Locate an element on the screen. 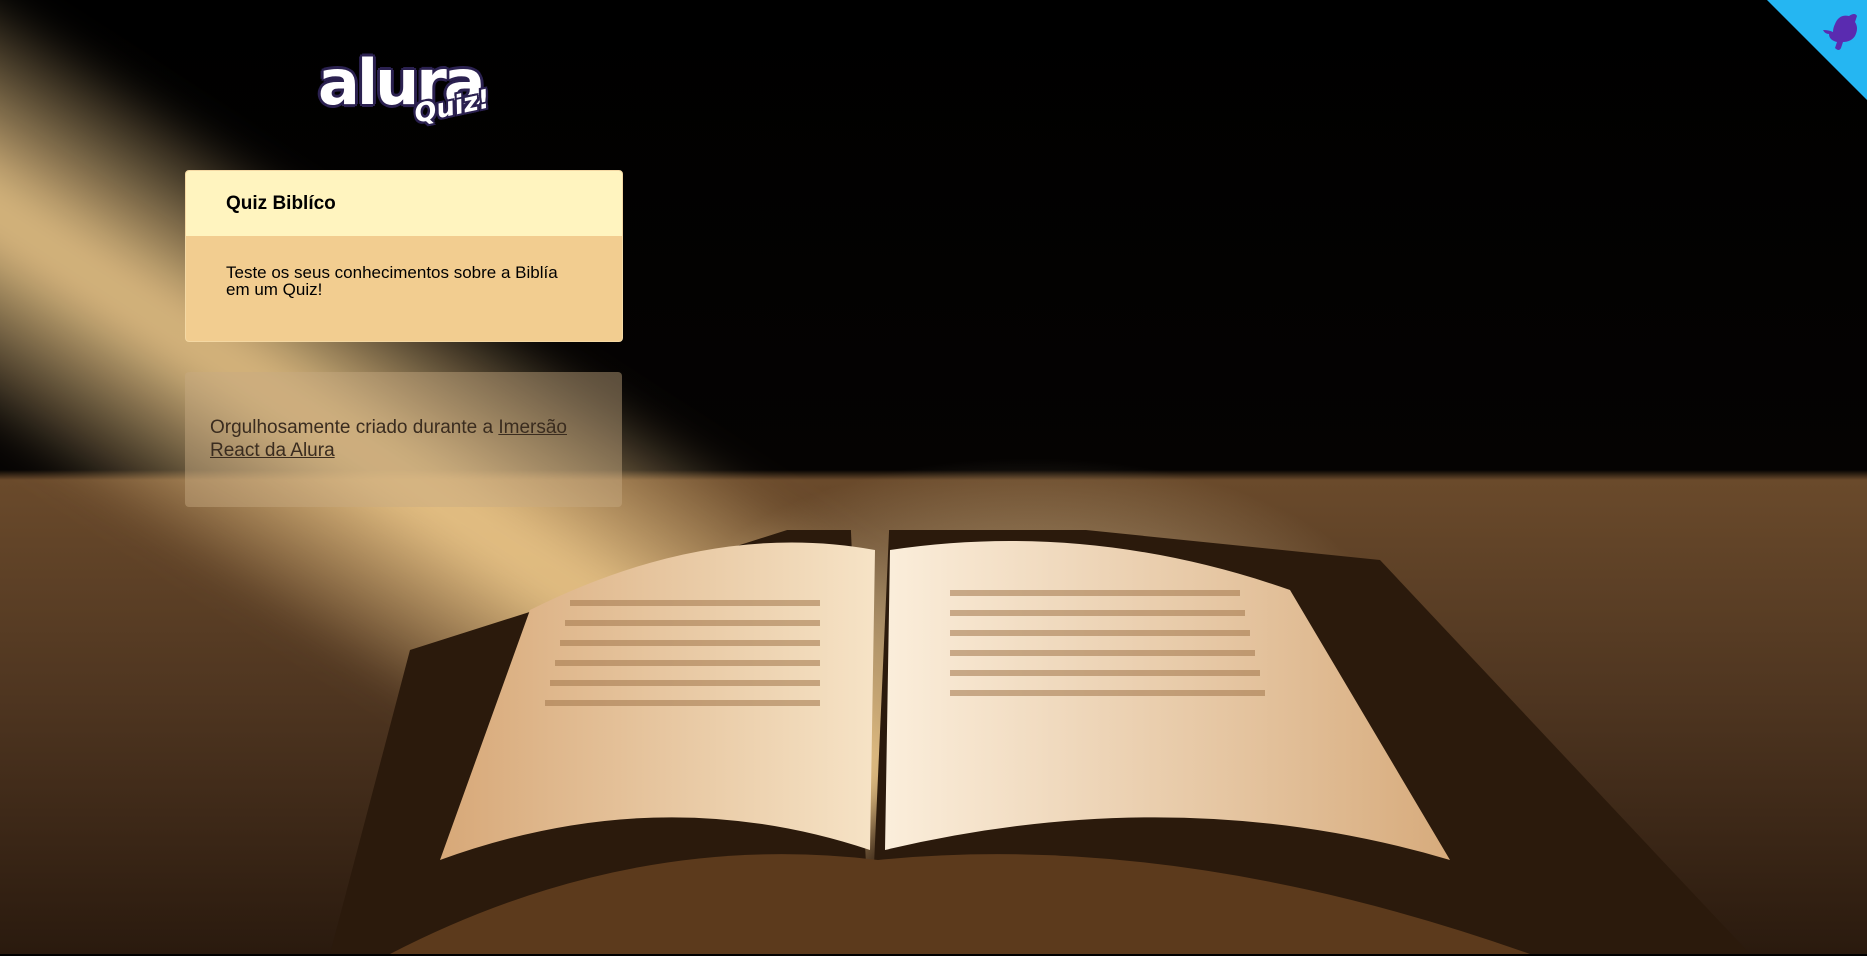  card-header: Quiz Biblíco is located at coordinates (404, 203).